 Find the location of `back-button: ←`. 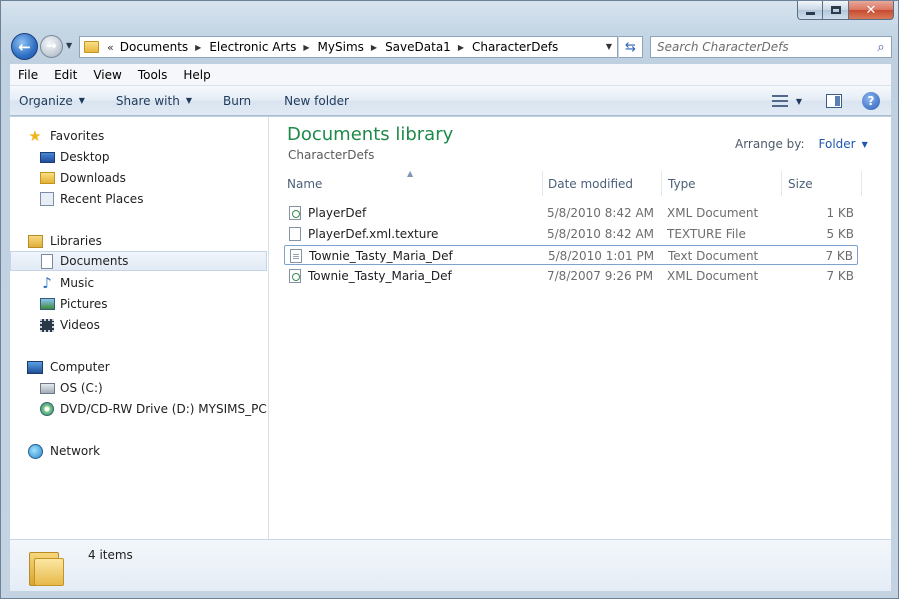

back-button: ← is located at coordinates (24, 46).